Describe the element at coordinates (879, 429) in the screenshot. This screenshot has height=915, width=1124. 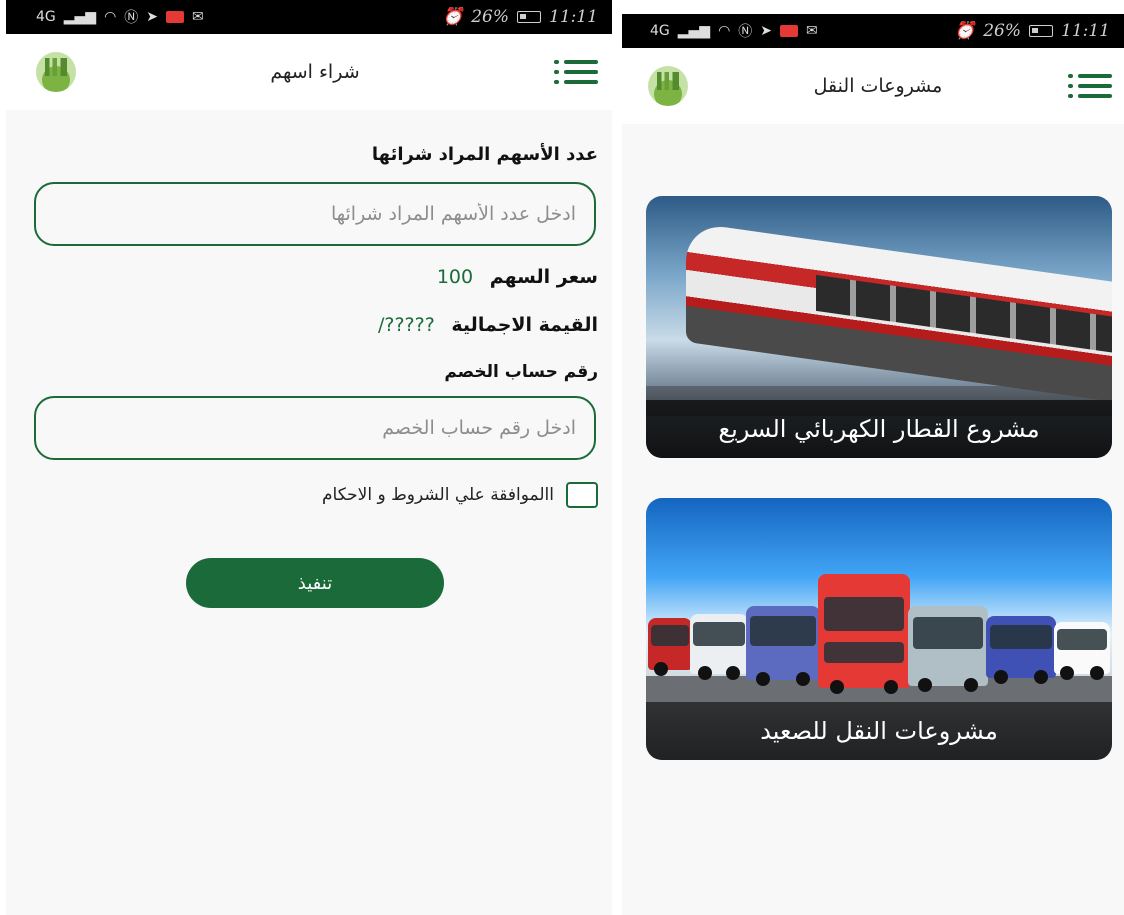
I see `project-card-label: مشروع القطار الكهربائي السريع` at that location.